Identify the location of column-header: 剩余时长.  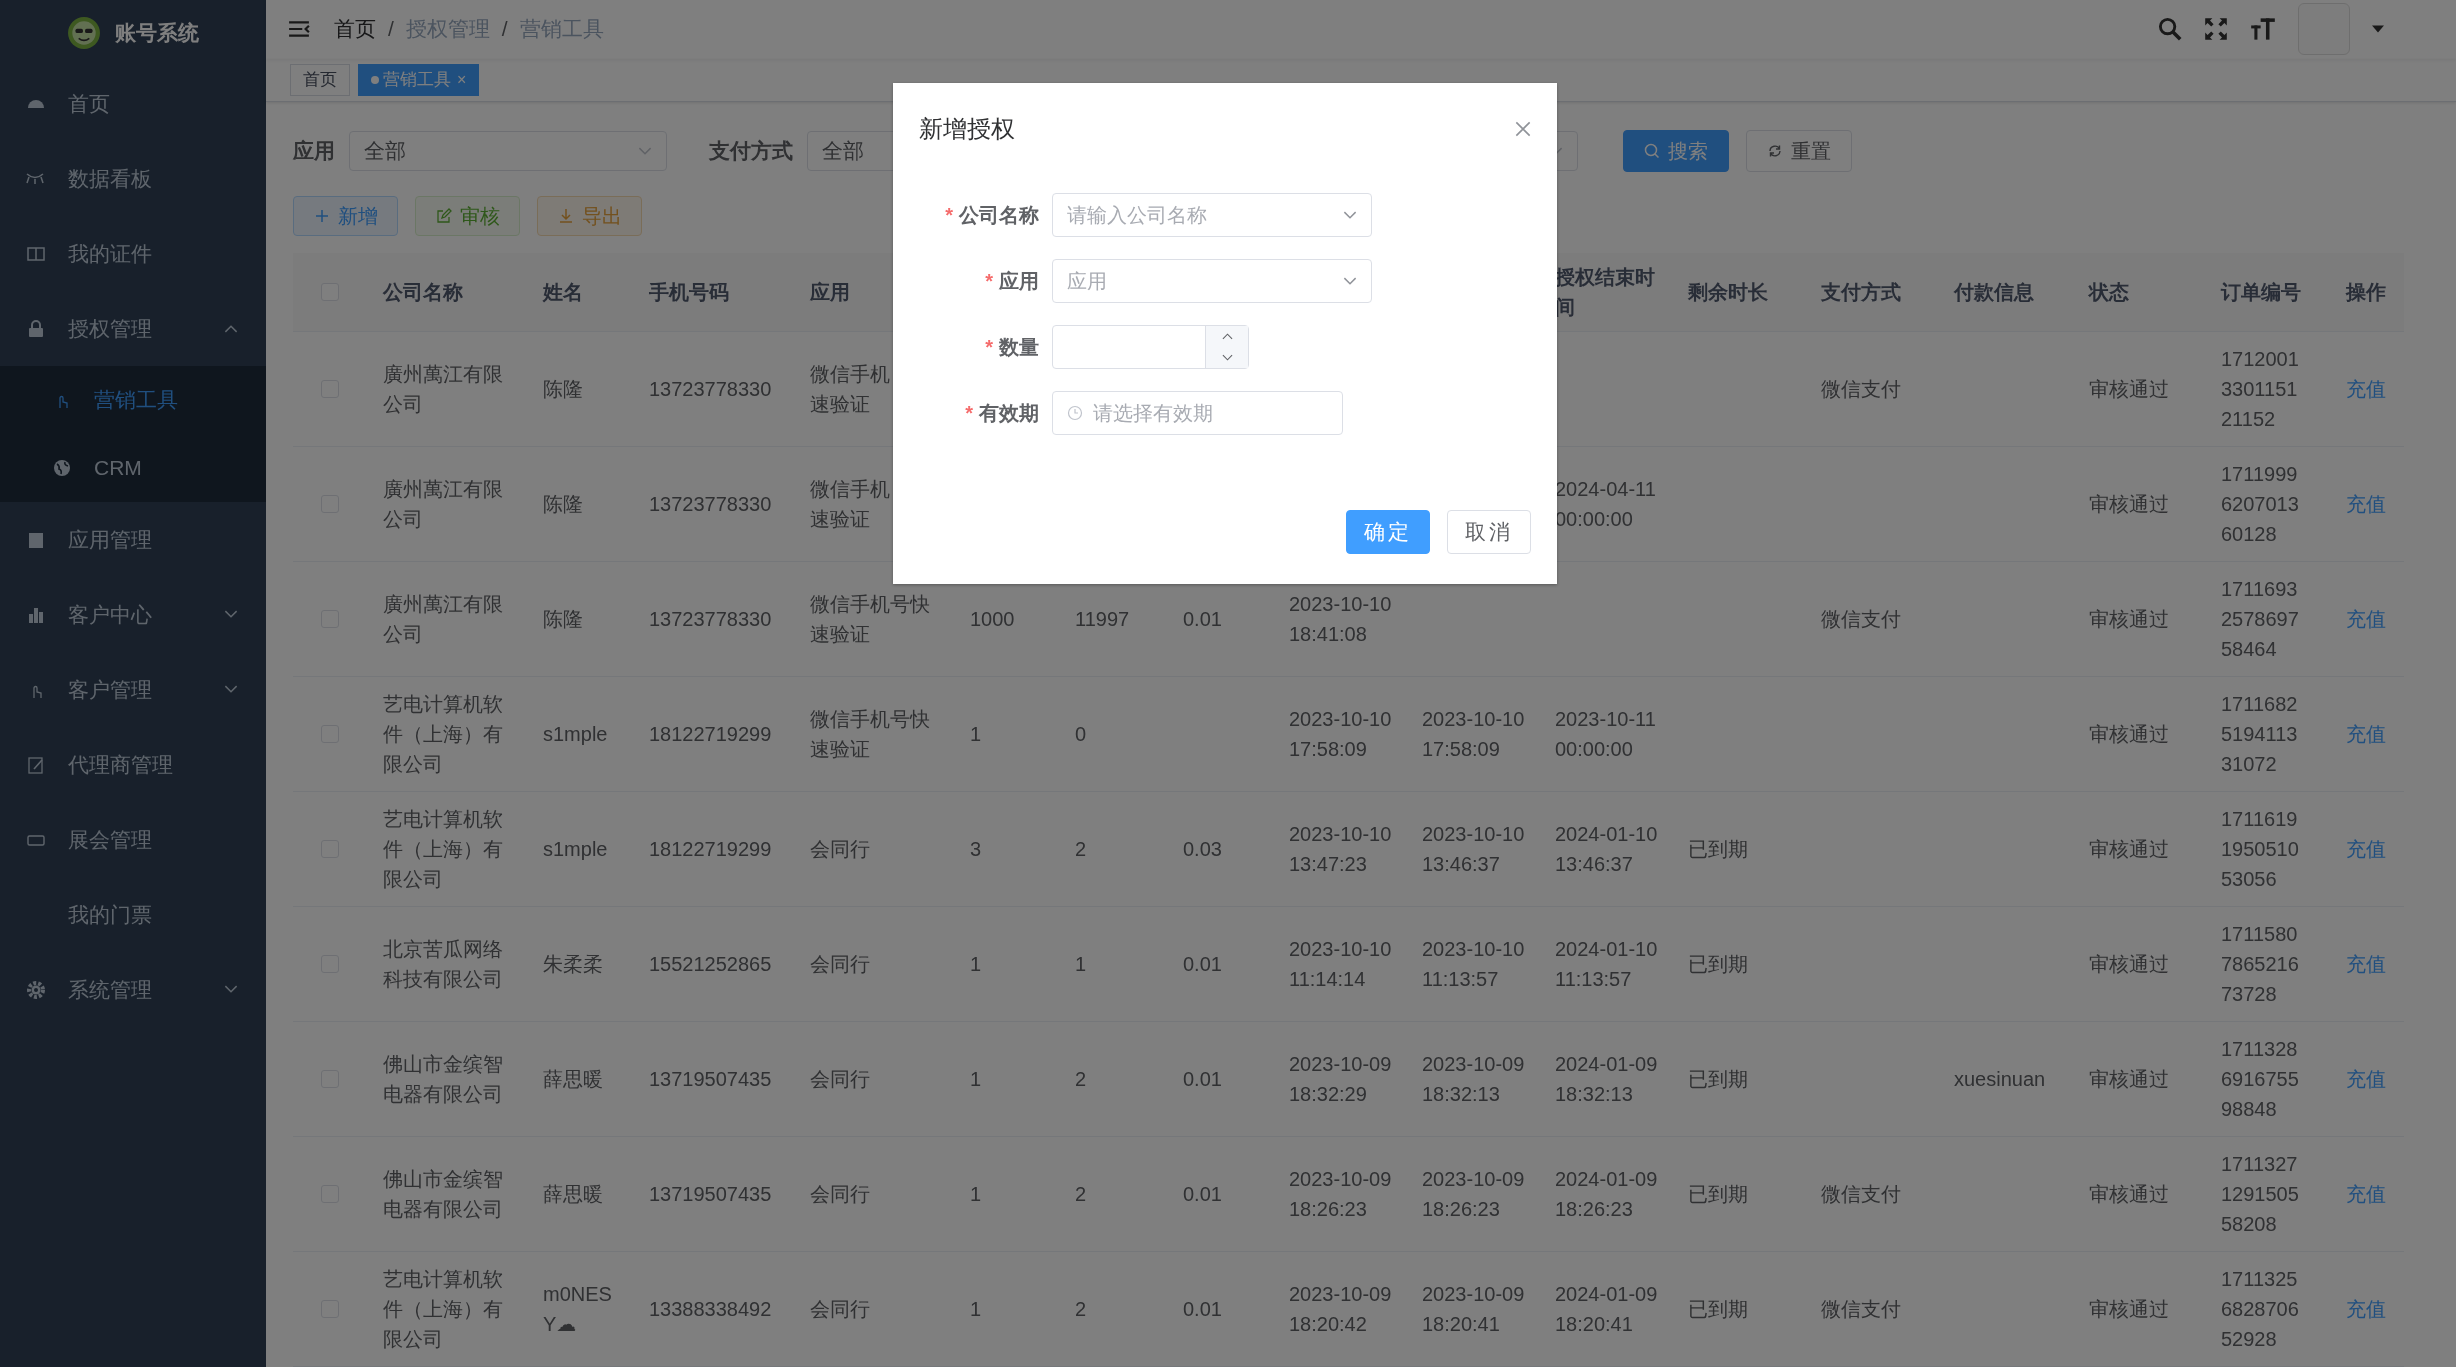
(1728, 292).